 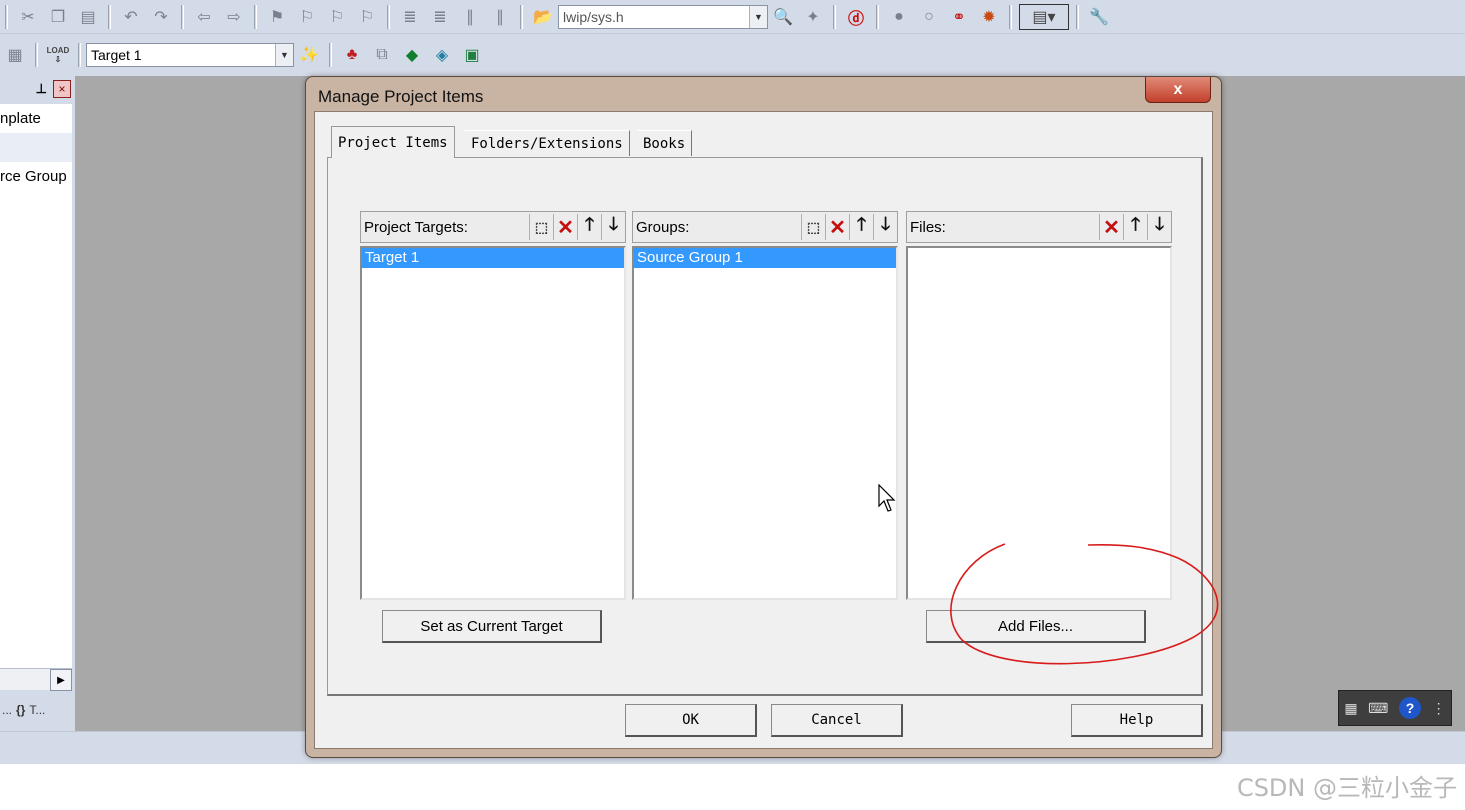 I want to click on dialog-close-button: x, so click(x=1178, y=90).